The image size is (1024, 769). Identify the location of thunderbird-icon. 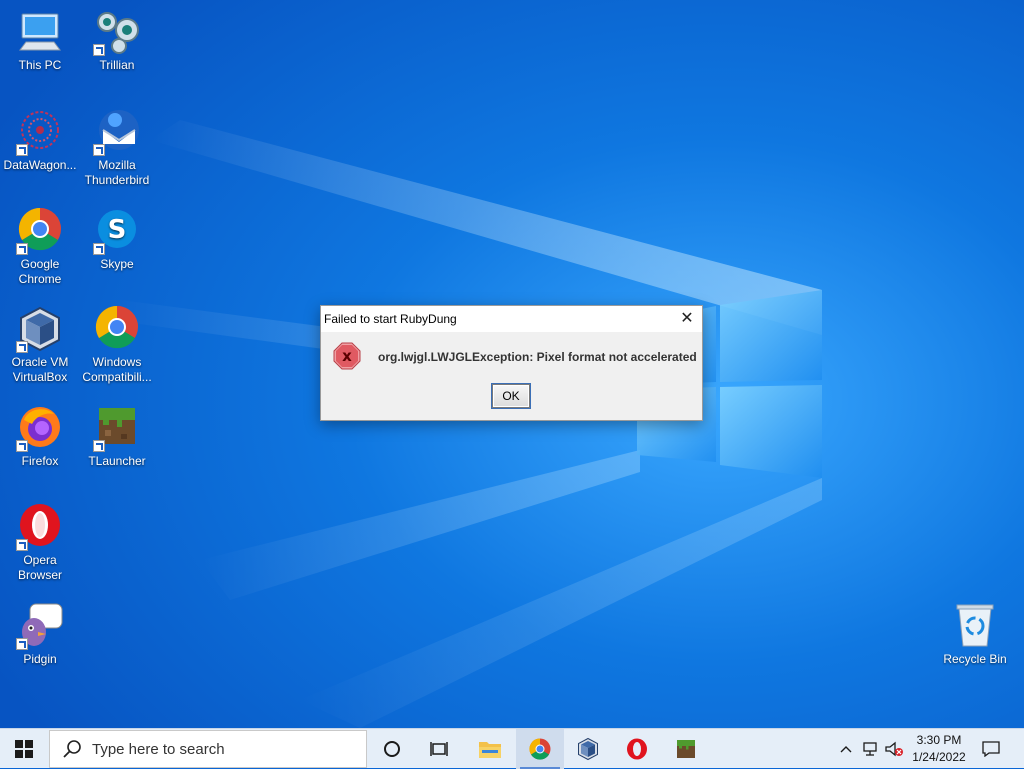
(117, 132).